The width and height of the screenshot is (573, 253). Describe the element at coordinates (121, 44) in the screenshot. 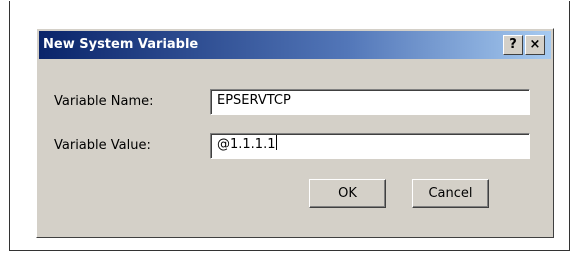

I see `dialog-title: New System Variable` at that location.